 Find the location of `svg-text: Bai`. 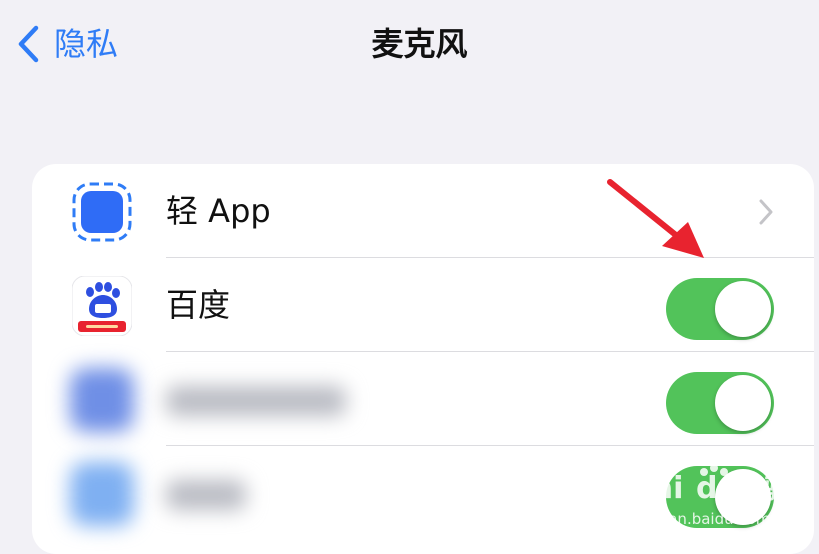

svg-text: Bai is located at coordinates (656, 488).